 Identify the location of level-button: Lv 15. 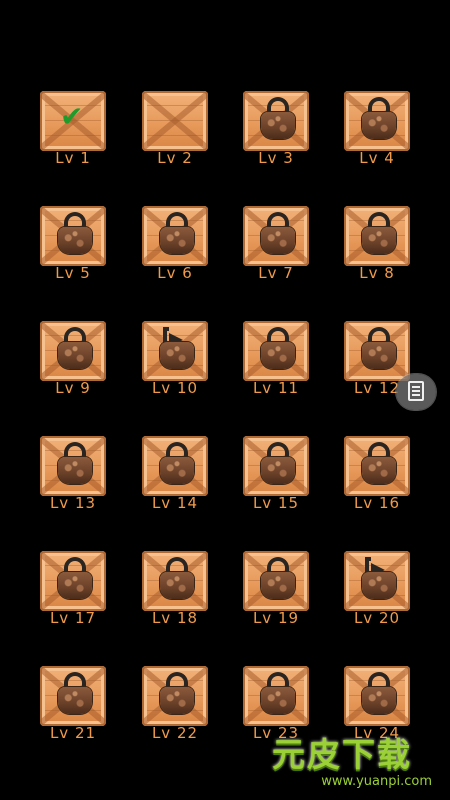
(276, 476).